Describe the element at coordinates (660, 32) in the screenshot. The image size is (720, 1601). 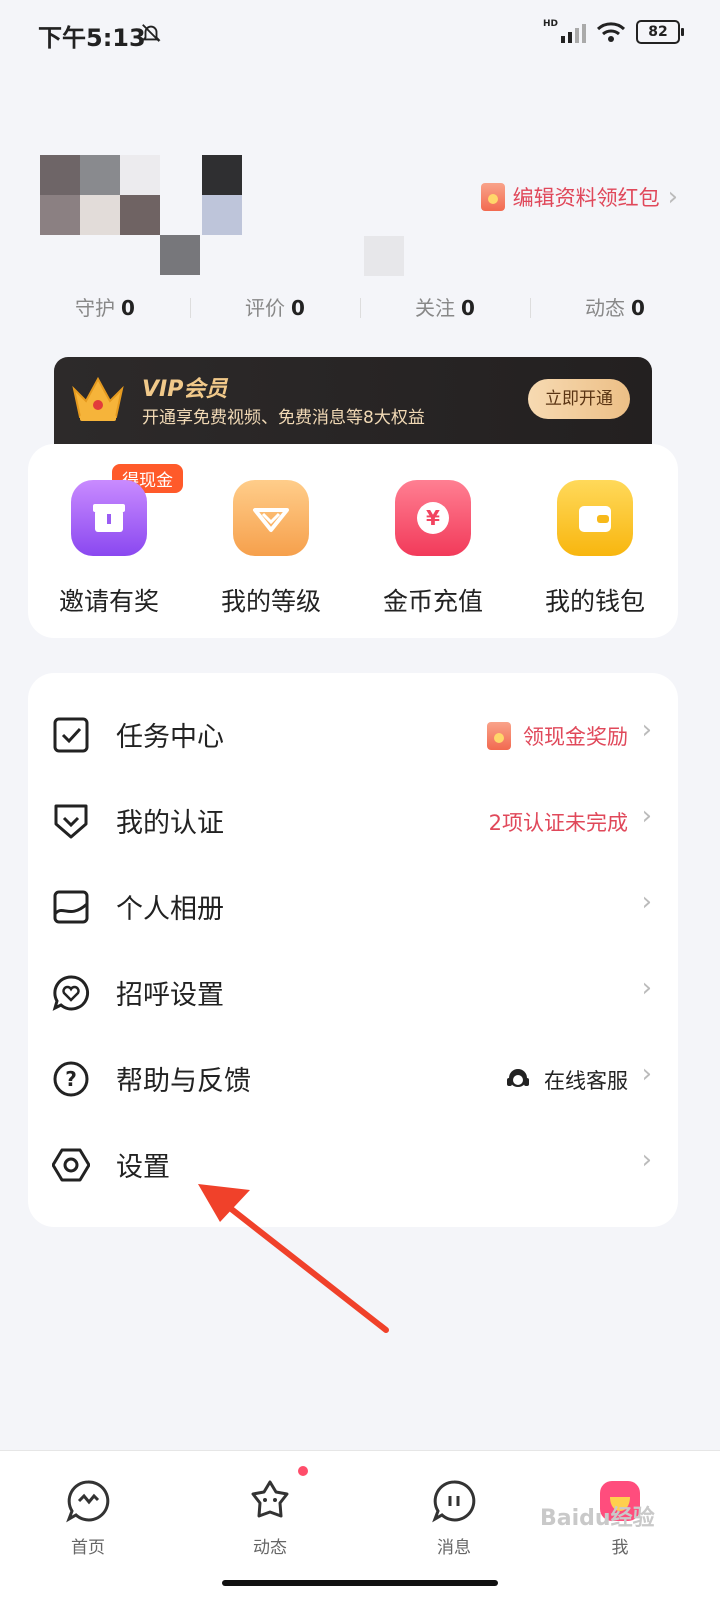
I see `battery-icon: 82` at that location.